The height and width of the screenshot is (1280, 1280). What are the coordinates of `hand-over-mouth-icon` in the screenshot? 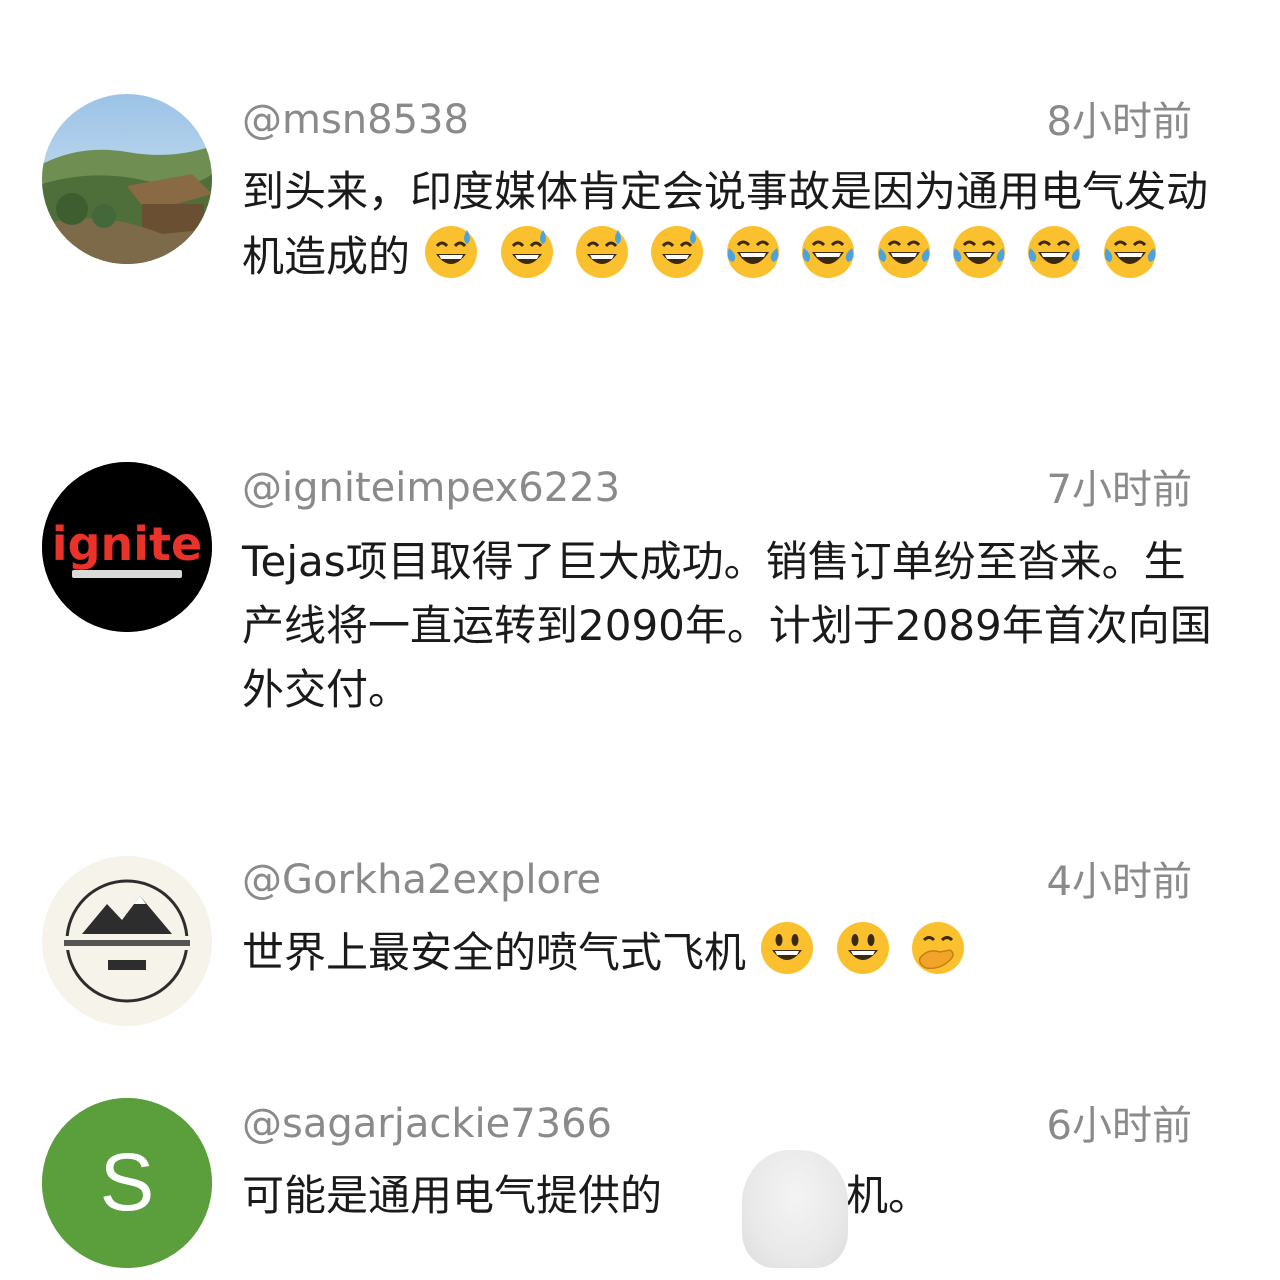 It's located at (938, 948).